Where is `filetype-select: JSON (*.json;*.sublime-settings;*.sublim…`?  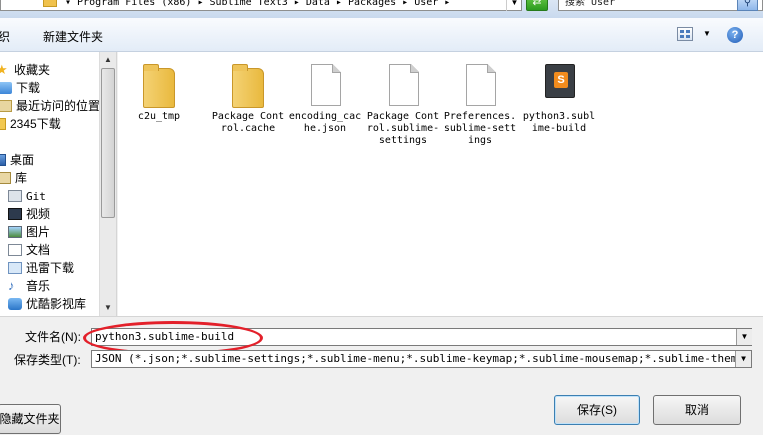 filetype-select: JSON (*.json;*.sublime-settings;*.sublim… is located at coordinates (421, 359).